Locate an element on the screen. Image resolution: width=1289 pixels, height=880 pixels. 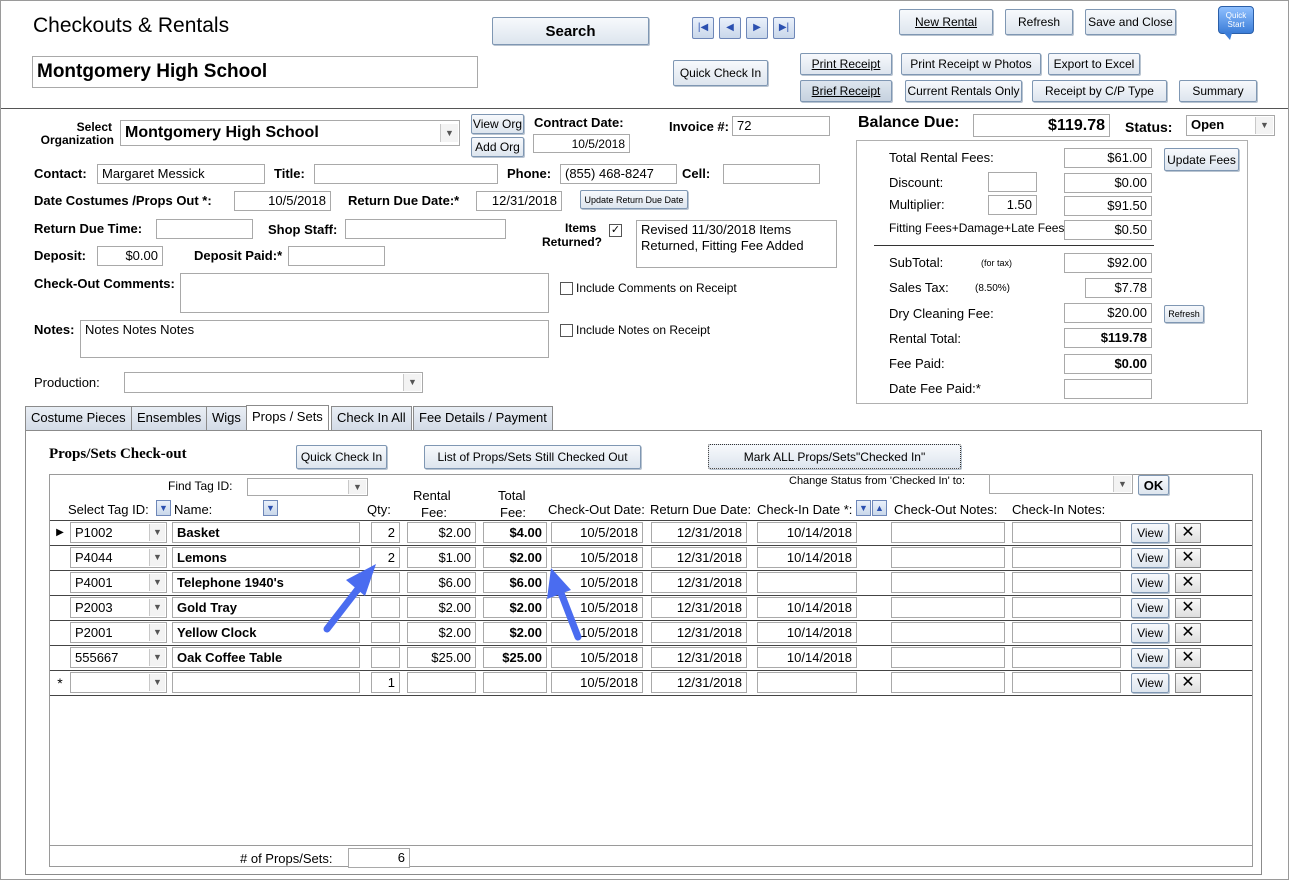
still-checked-out-button: List of Props/Sets Still Checked Out is located at coordinates (532, 457).